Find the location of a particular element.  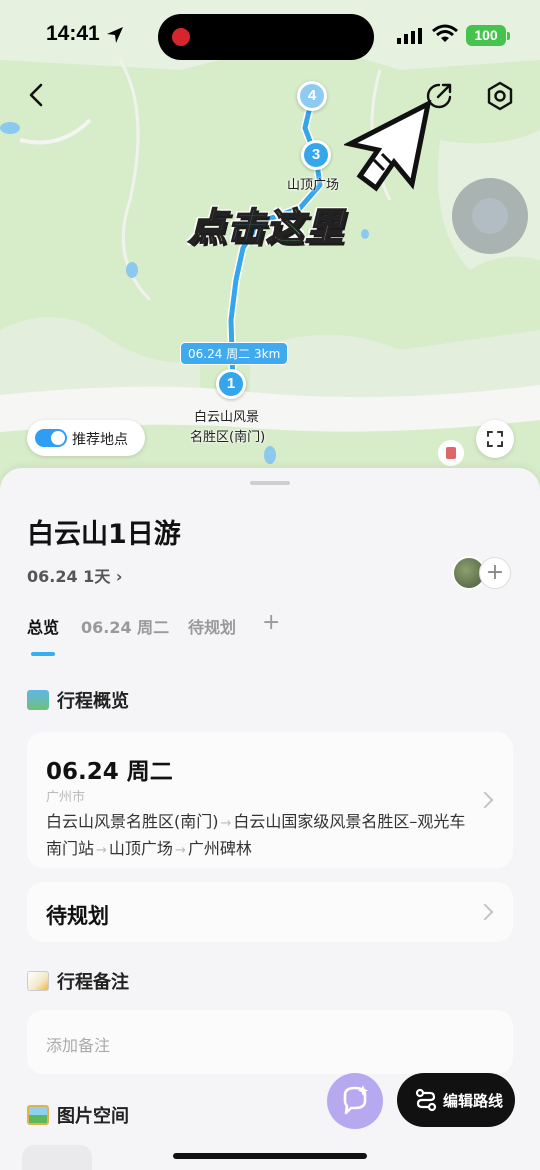

route-stop: 广州碑林 is located at coordinates (219, 848).